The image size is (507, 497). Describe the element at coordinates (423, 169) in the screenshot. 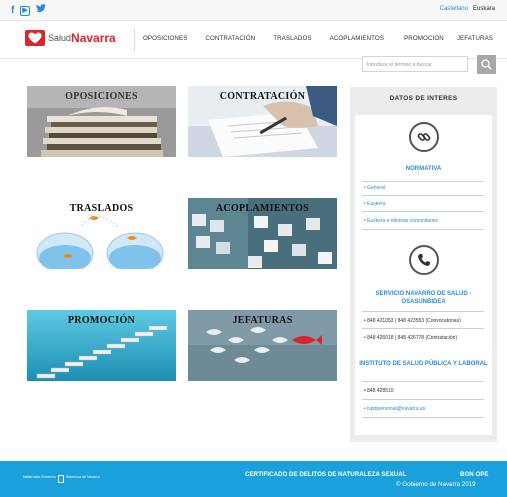

I see `normativa-heading: NORMATIVA` at that location.